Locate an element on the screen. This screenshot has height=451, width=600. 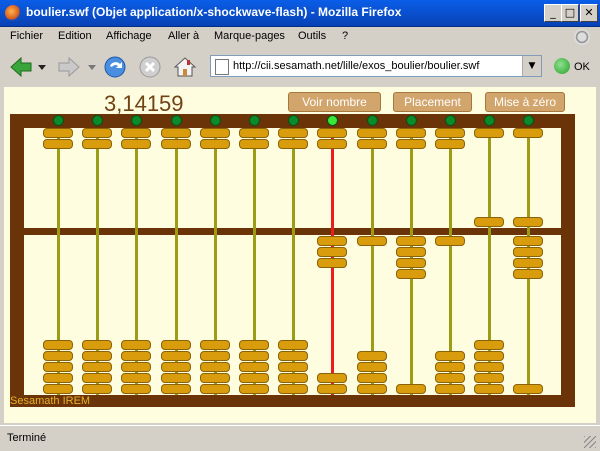
menu-help: ? is located at coordinates (345, 36).